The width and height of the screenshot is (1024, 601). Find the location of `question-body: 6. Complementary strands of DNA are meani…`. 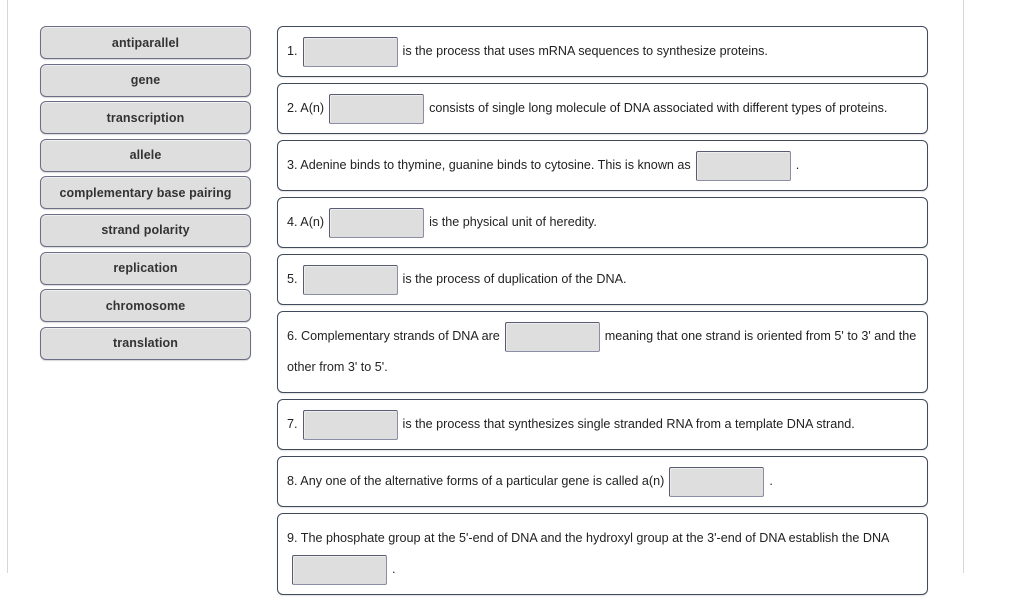

question-body: 6. Complementary strands of DNA are meani… is located at coordinates (602, 352).